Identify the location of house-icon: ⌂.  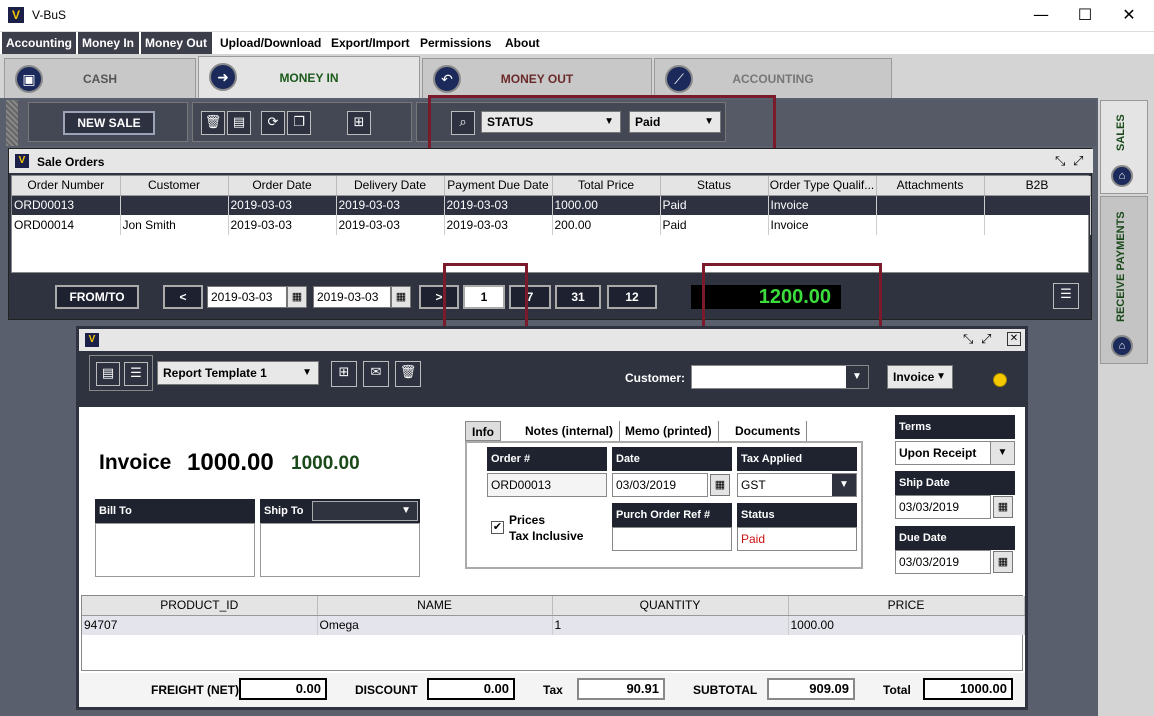
(1122, 176).